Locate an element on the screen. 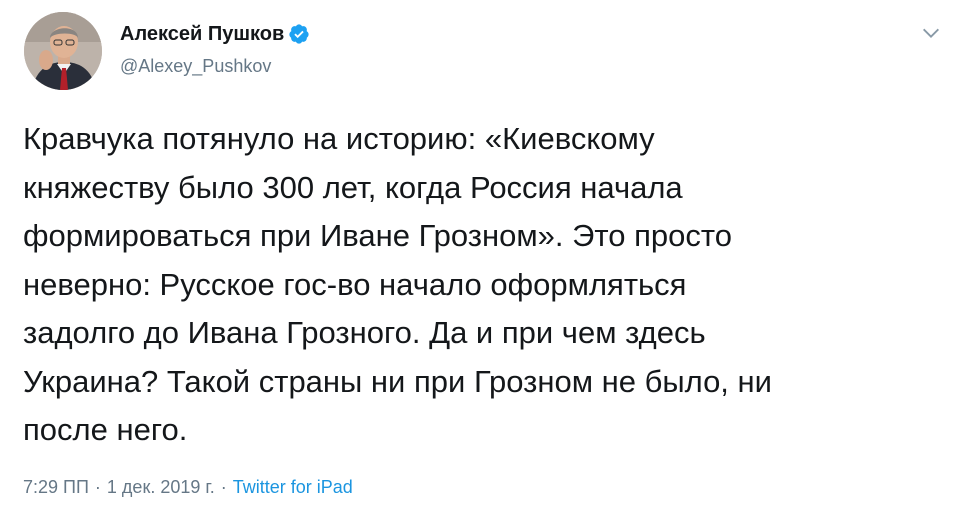 The image size is (960, 511). chevron-down-icon is located at coordinates (931, 33).